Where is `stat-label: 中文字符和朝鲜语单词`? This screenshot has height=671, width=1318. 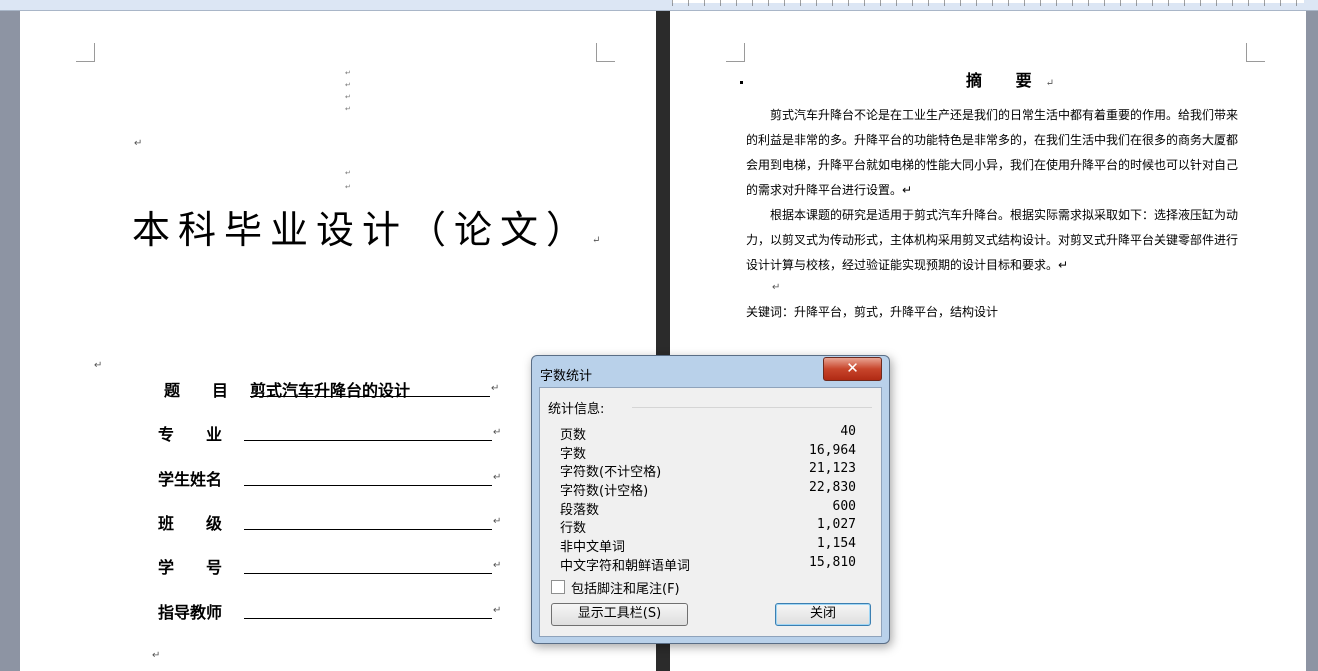 stat-label: 中文字符和朝鲜语单词 is located at coordinates (625, 566).